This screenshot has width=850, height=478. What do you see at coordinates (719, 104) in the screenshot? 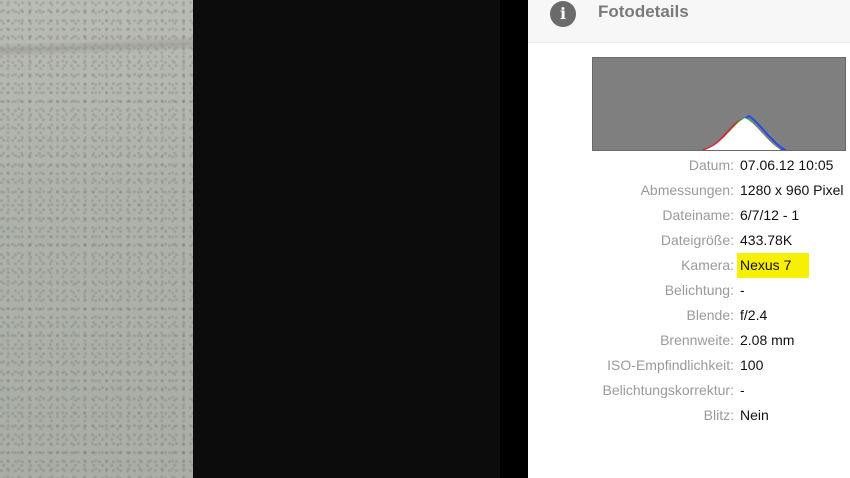
I see `histogram` at bounding box center [719, 104].